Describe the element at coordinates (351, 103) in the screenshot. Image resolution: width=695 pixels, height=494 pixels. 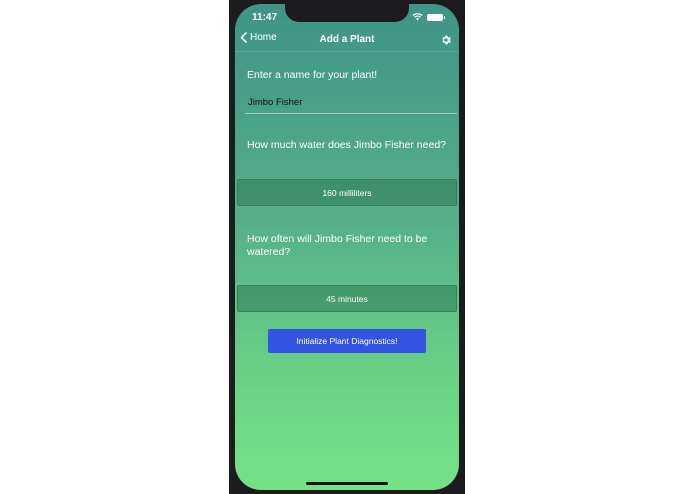
I see `plant-name-input` at that location.